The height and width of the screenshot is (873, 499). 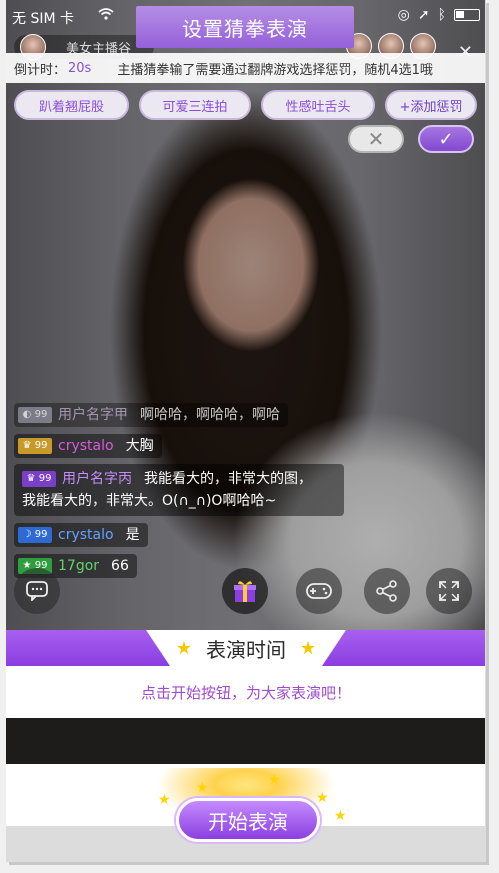 I want to click on status-right-icons: ◎ ➚ ᛒ, so click(x=439, y=15).